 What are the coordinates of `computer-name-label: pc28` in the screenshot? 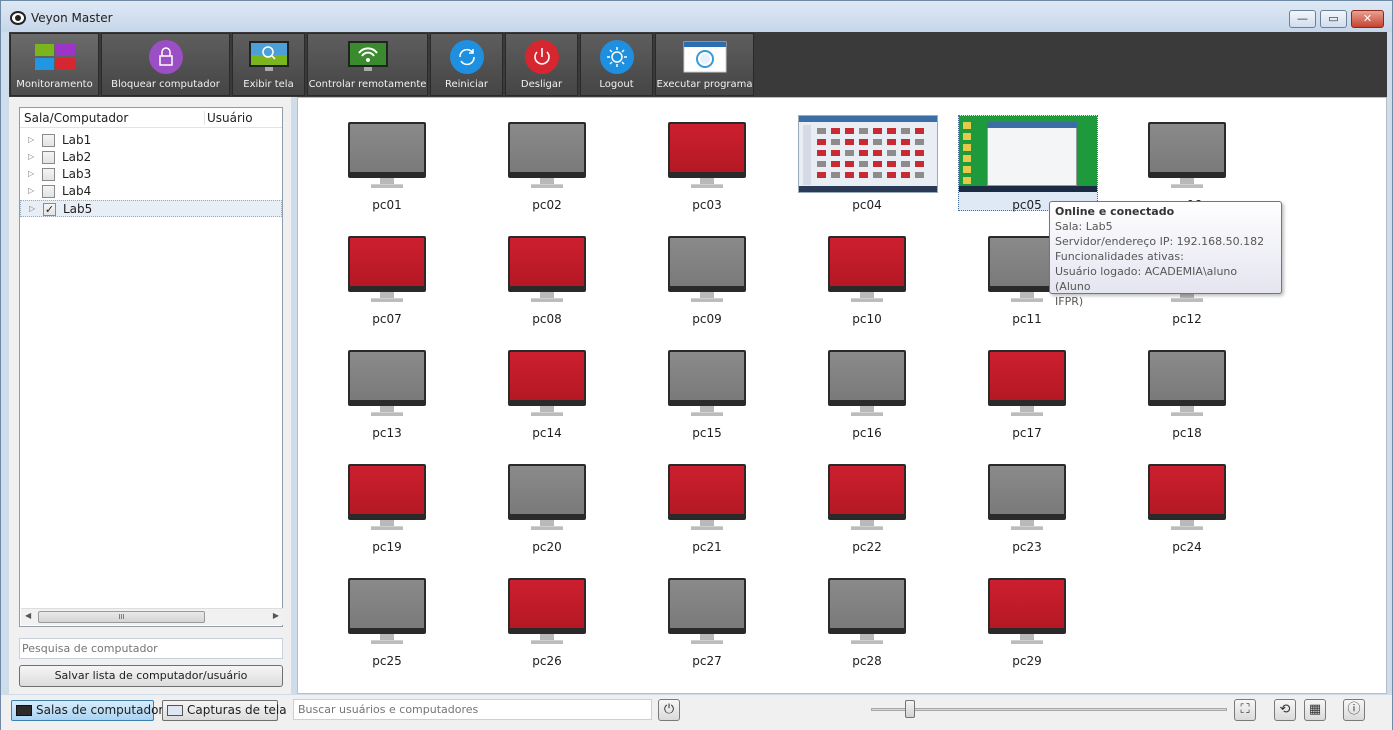 It's located at (867, 661).